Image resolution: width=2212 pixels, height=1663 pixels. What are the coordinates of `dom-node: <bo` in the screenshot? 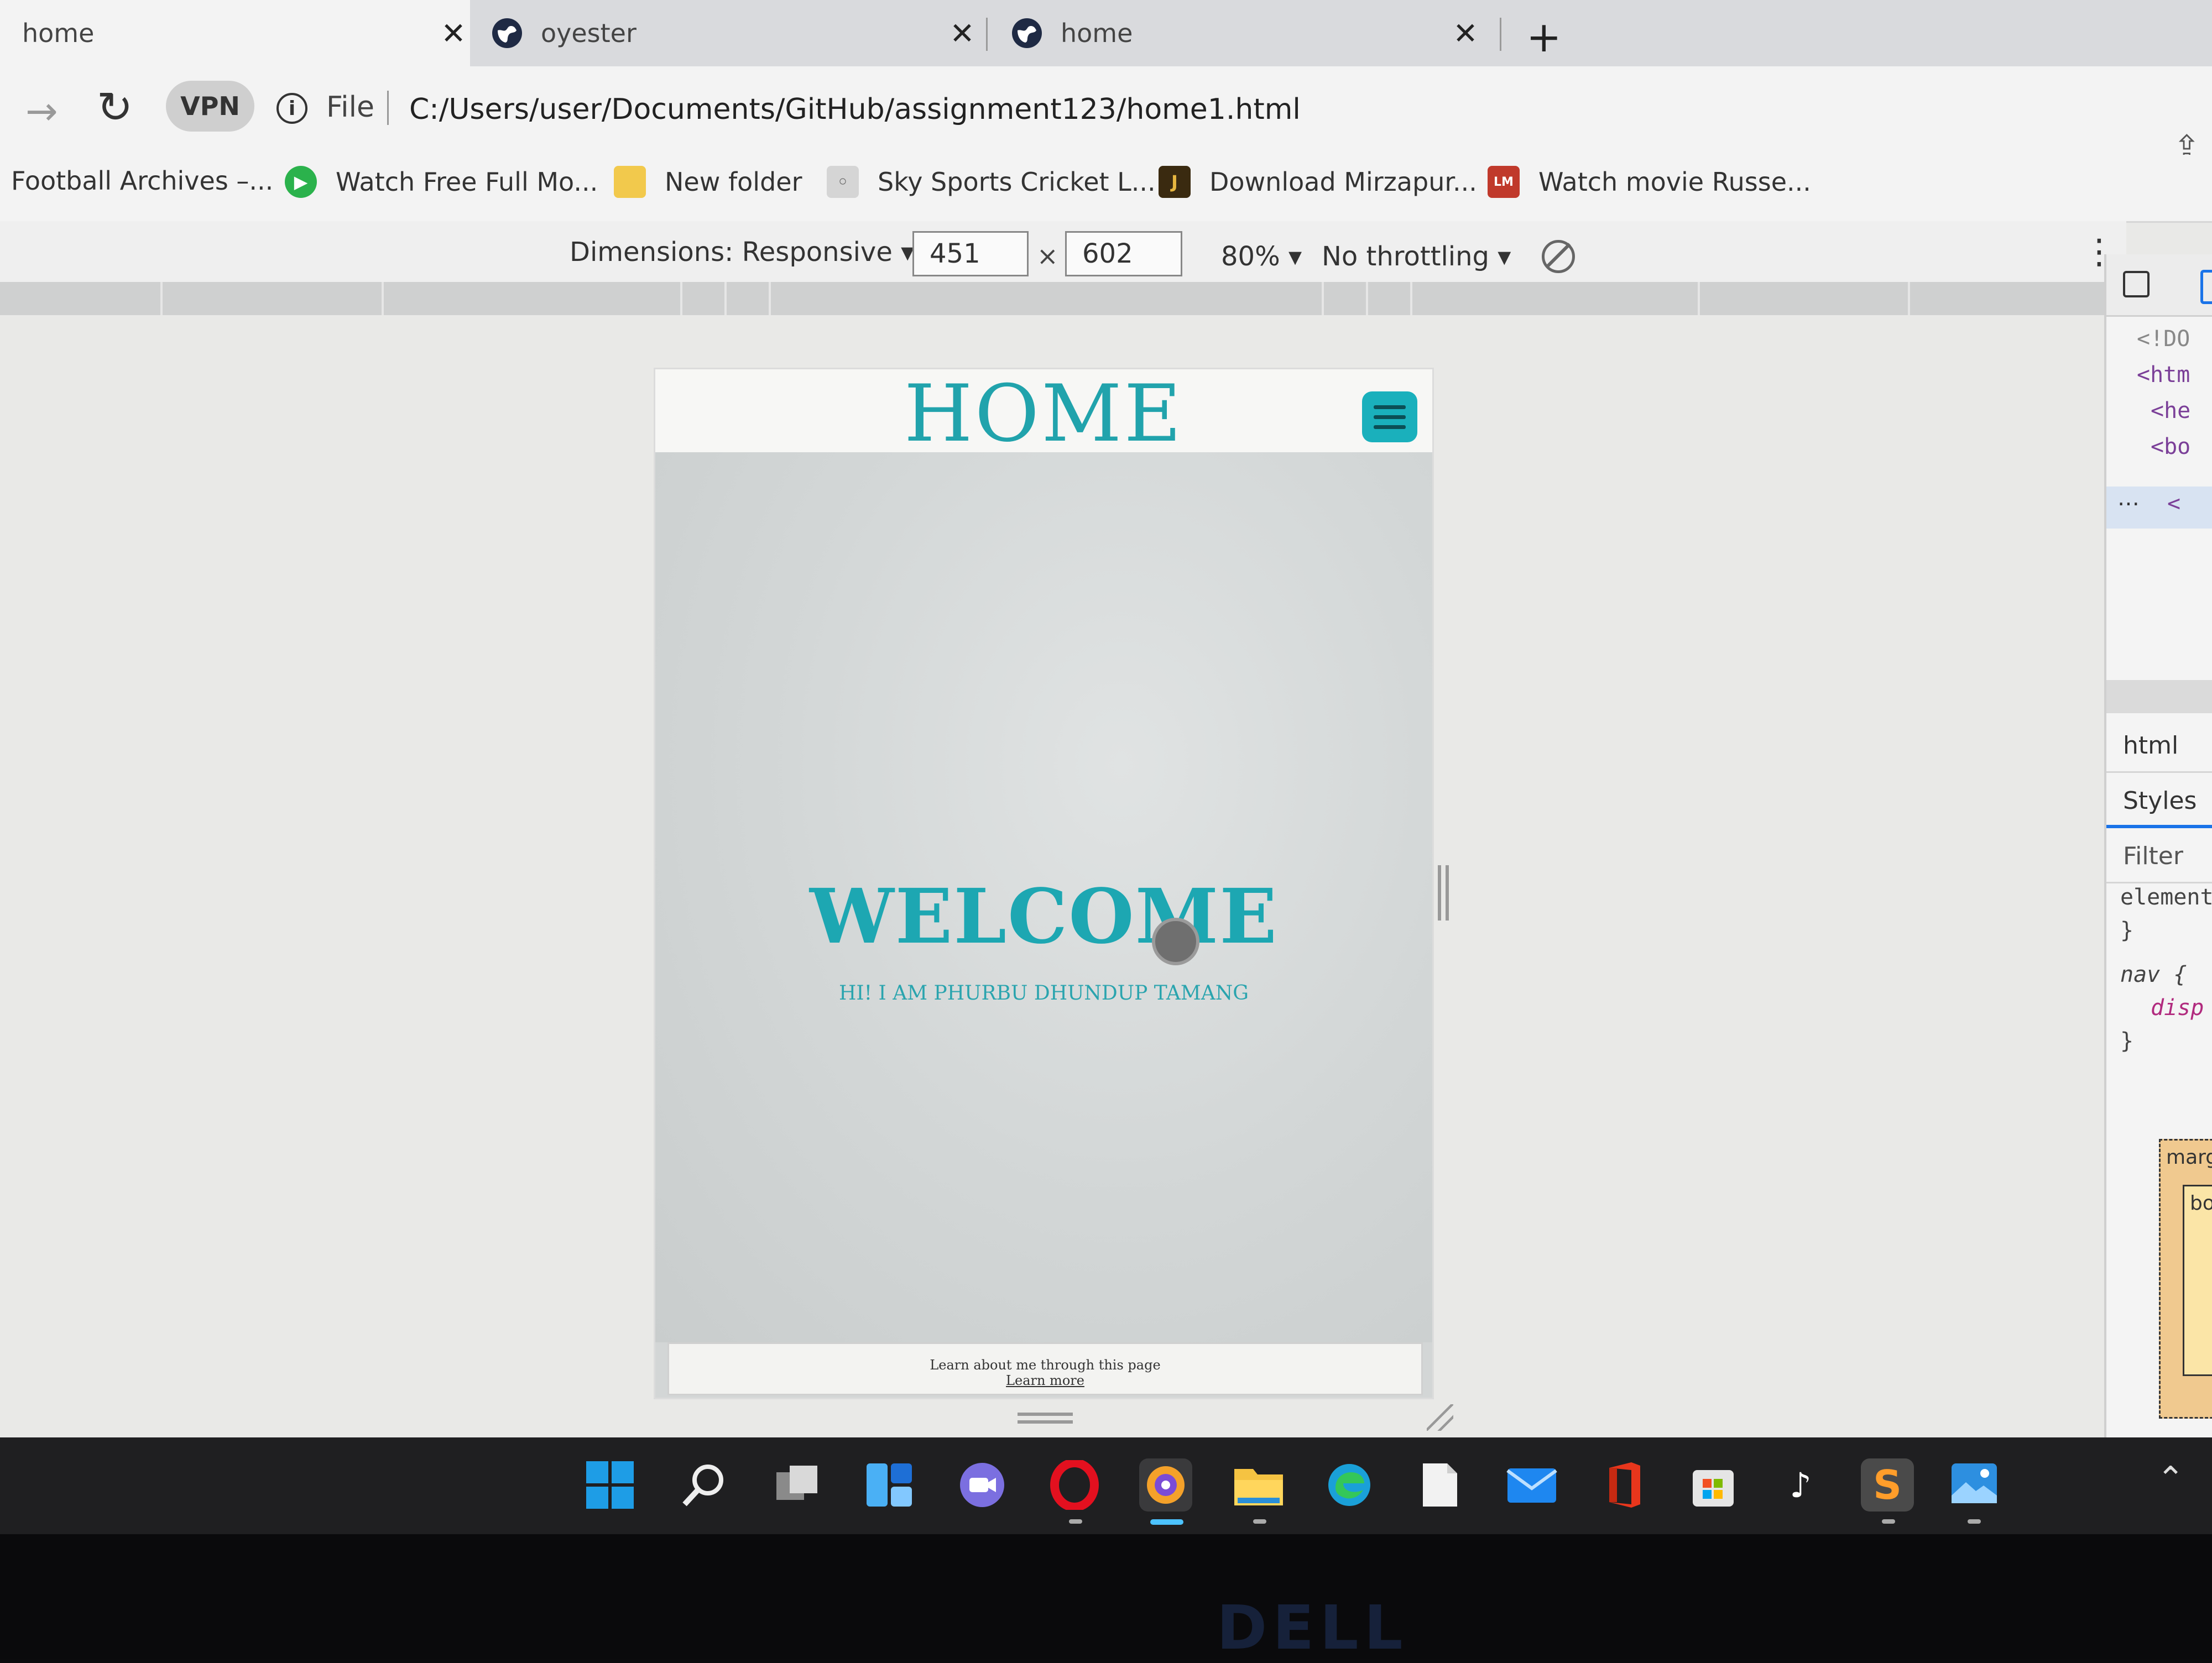 It's located at (2171, 447).